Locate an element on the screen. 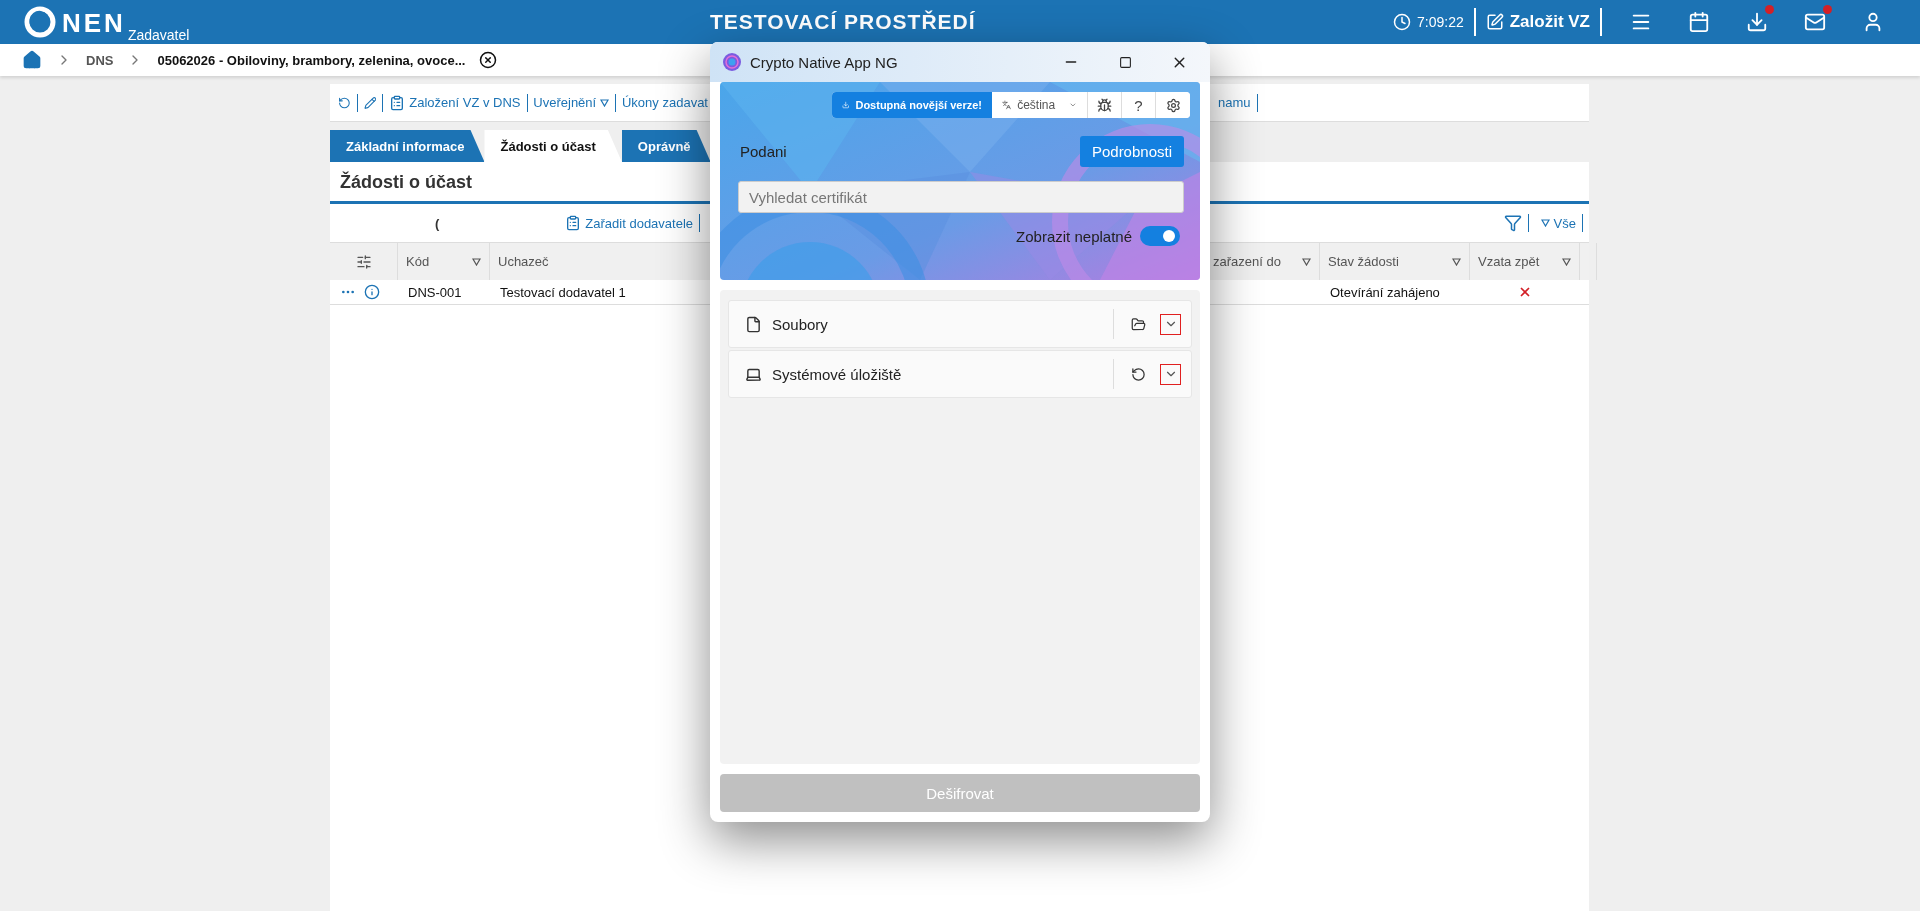 This screenshot has width=1920, height=911. store-label: Soubory is located at coordinates (800, 324).